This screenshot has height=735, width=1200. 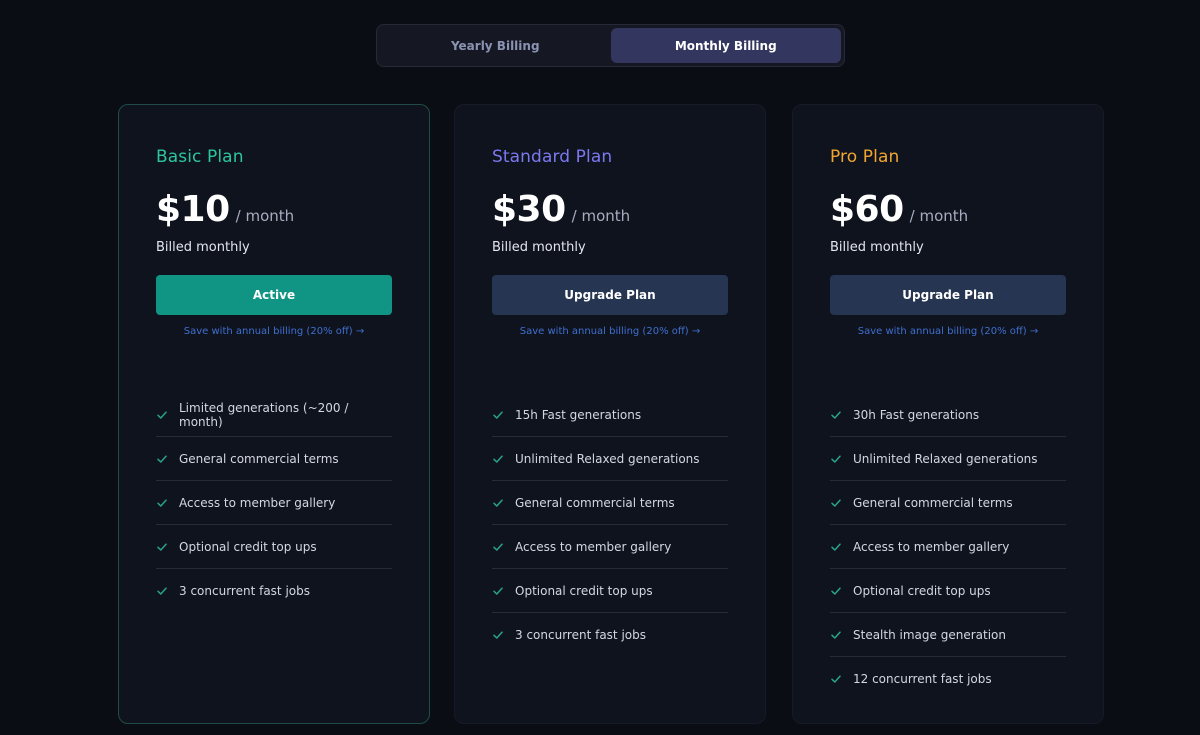 I want to click on plan-name: Standard Plan, so click(x=552, y=157).